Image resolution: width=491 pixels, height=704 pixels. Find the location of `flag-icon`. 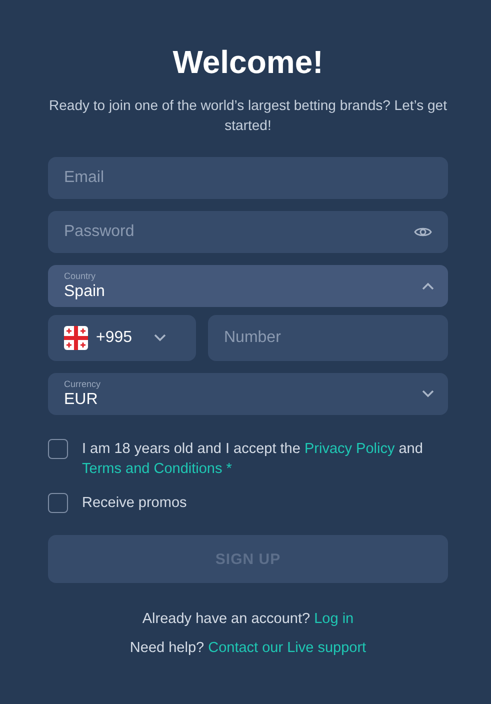

flag-icon is located at coordinates (76, 338).